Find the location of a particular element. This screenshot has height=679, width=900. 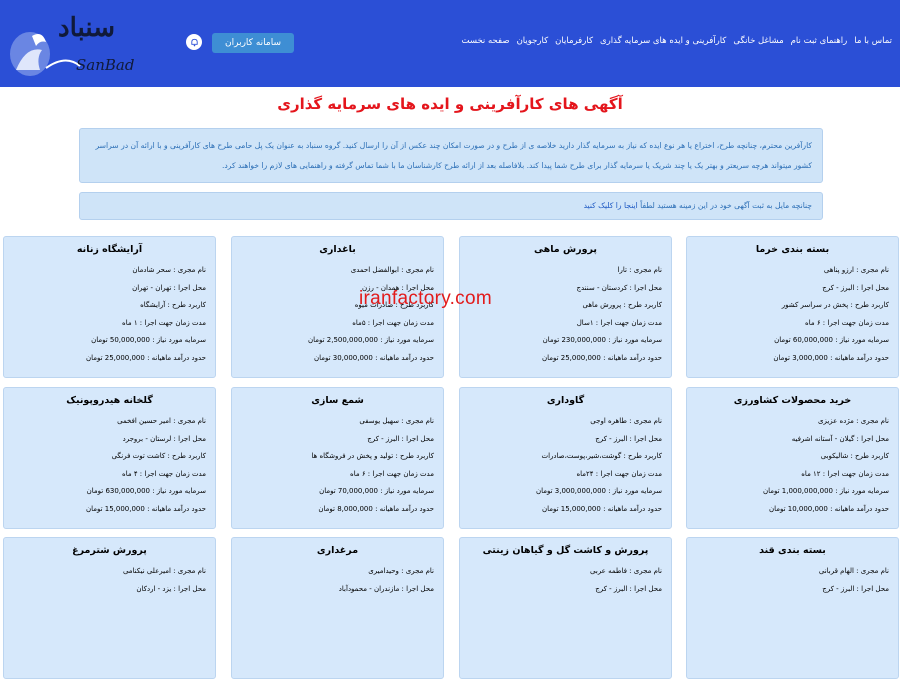

nav-home-jobs: مشاغل خانگی is located at coordinates (758, 43).